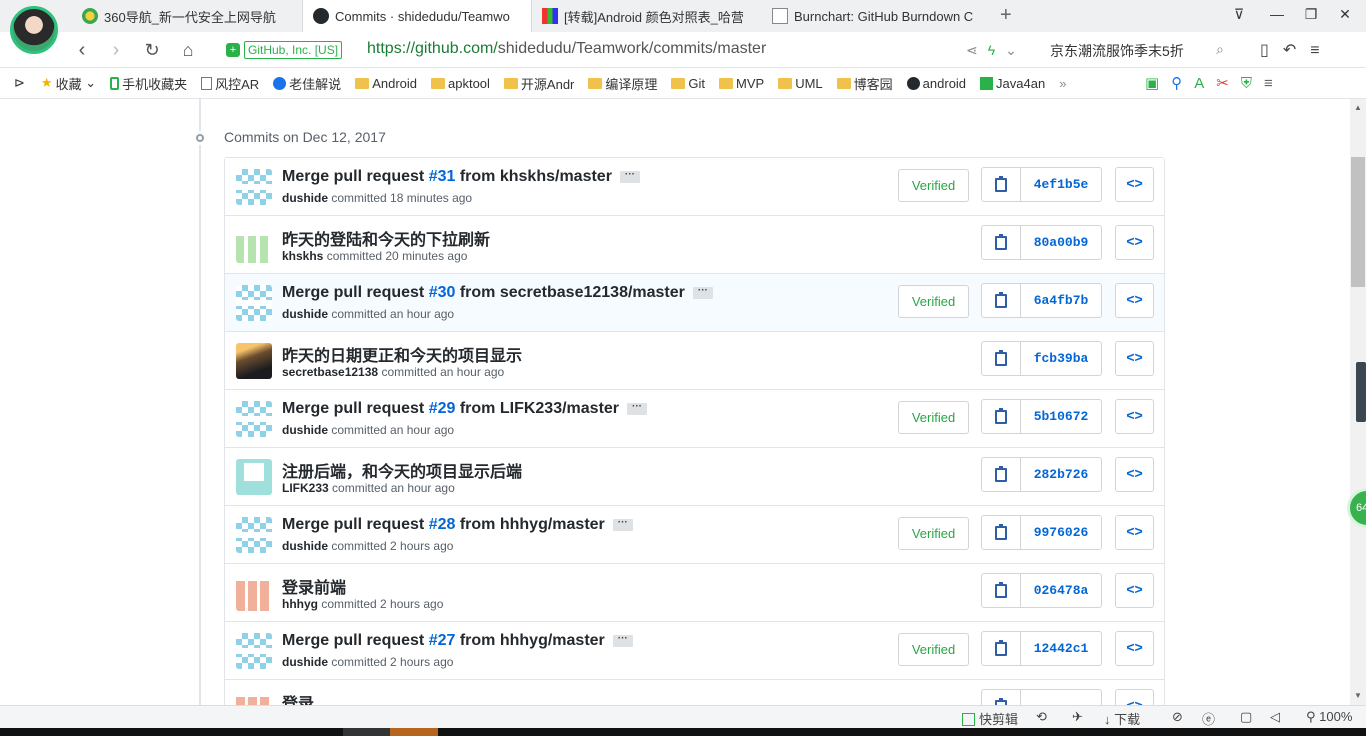 The height and width of the screenshot is (736, 1366). I want to click on bookmark-git: Git, so click(688, 83).